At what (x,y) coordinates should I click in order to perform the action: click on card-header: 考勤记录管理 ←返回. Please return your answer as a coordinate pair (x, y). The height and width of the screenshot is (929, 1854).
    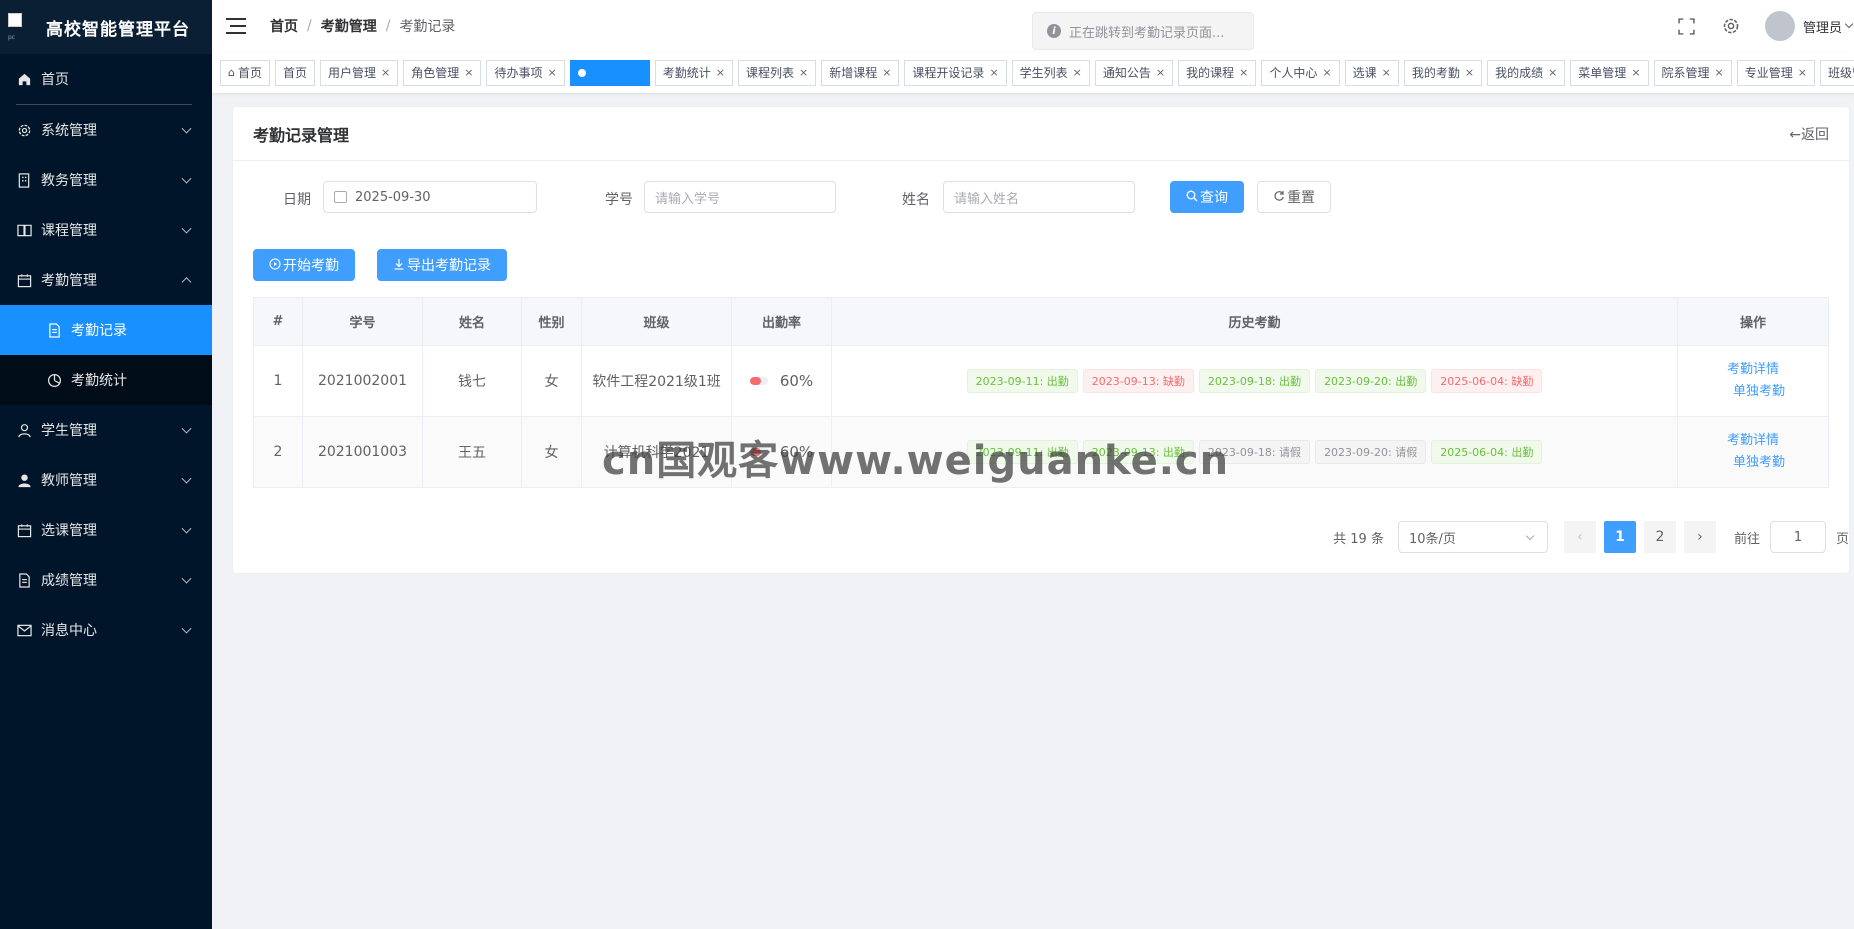
    Looking at the image, I should click on (1041, 134).